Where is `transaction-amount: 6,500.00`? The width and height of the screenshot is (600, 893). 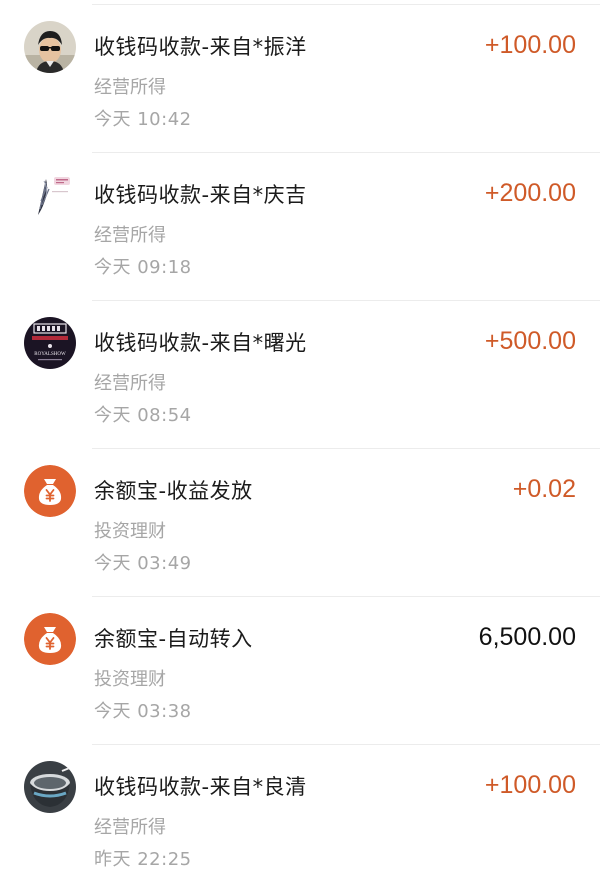
transaction-amount: 6,500.00 is located at coordinates (527, 637).